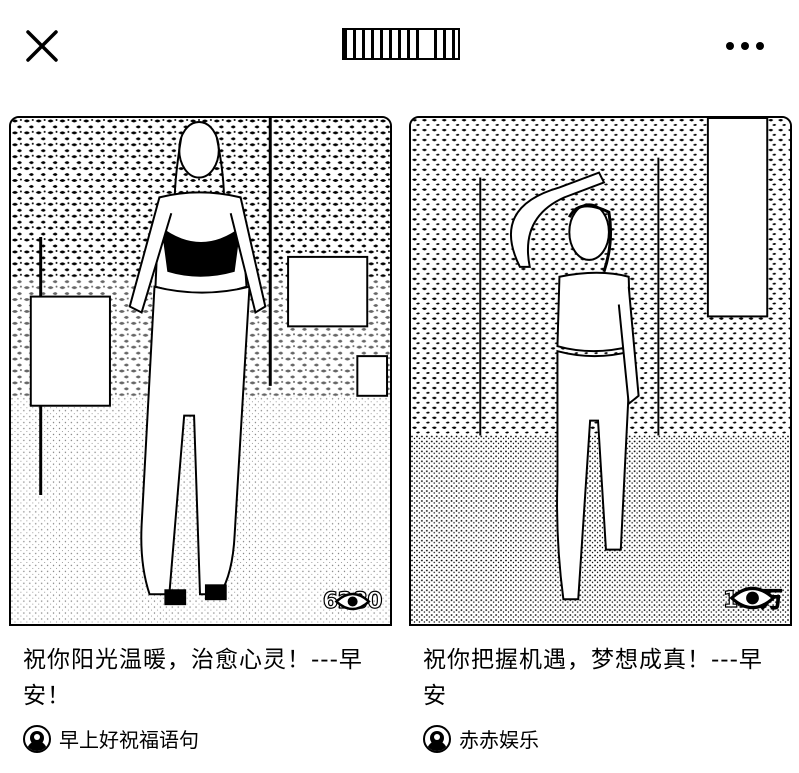 The height and width of the screenshot is (773, 799). Describe the element at coordinates (600, 678) in the screenshot. I see `video-caption: 祝你把握机遇，梦想成真！---早安` at that location.